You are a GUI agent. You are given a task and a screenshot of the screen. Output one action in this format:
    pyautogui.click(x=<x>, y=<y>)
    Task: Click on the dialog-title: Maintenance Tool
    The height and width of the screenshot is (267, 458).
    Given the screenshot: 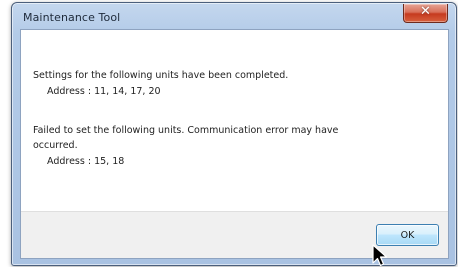 What is the action you would take?
    pyautogui.click(x=72, y=17)
    